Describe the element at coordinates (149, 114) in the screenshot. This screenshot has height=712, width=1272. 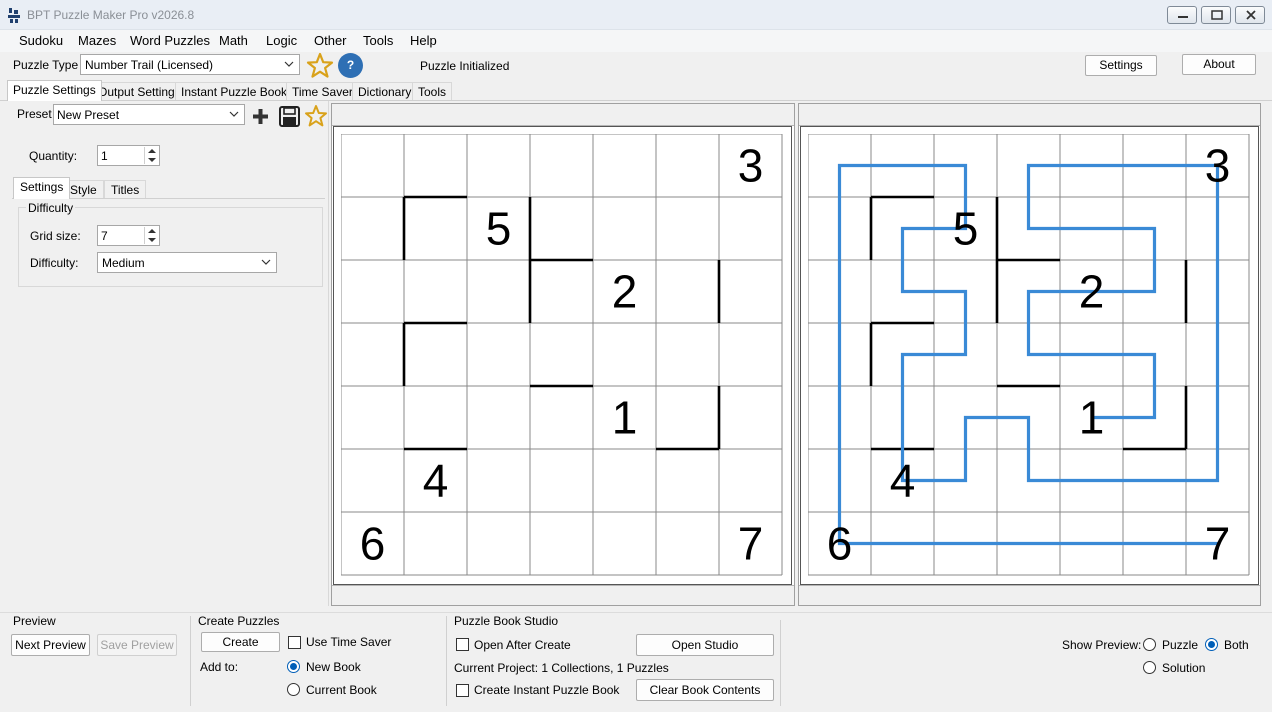
I see `preset-select: New Preset` at that location.